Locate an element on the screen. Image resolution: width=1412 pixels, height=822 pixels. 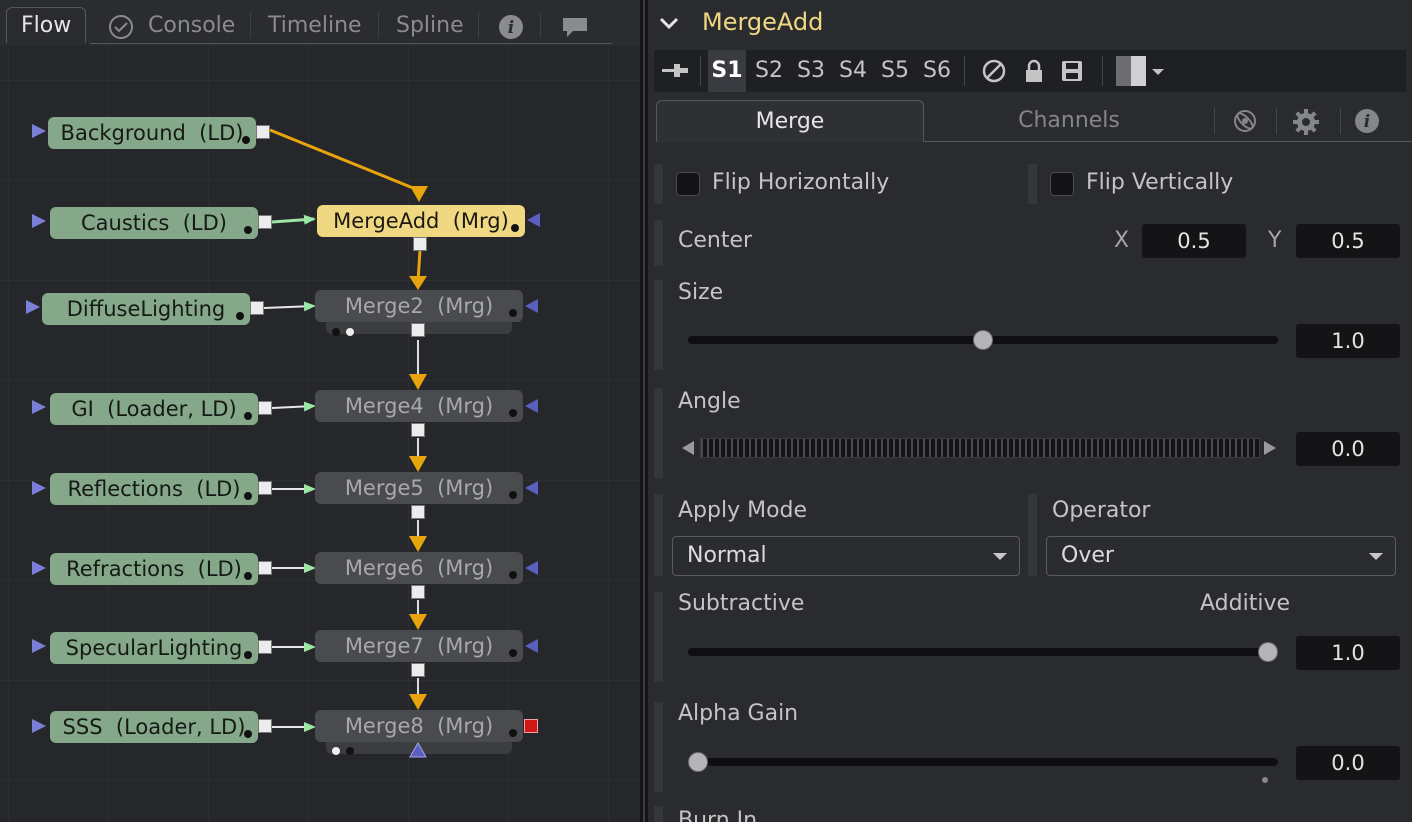
node-merge2: Merge2 (Mrg) is located at coordinates (419, 306).